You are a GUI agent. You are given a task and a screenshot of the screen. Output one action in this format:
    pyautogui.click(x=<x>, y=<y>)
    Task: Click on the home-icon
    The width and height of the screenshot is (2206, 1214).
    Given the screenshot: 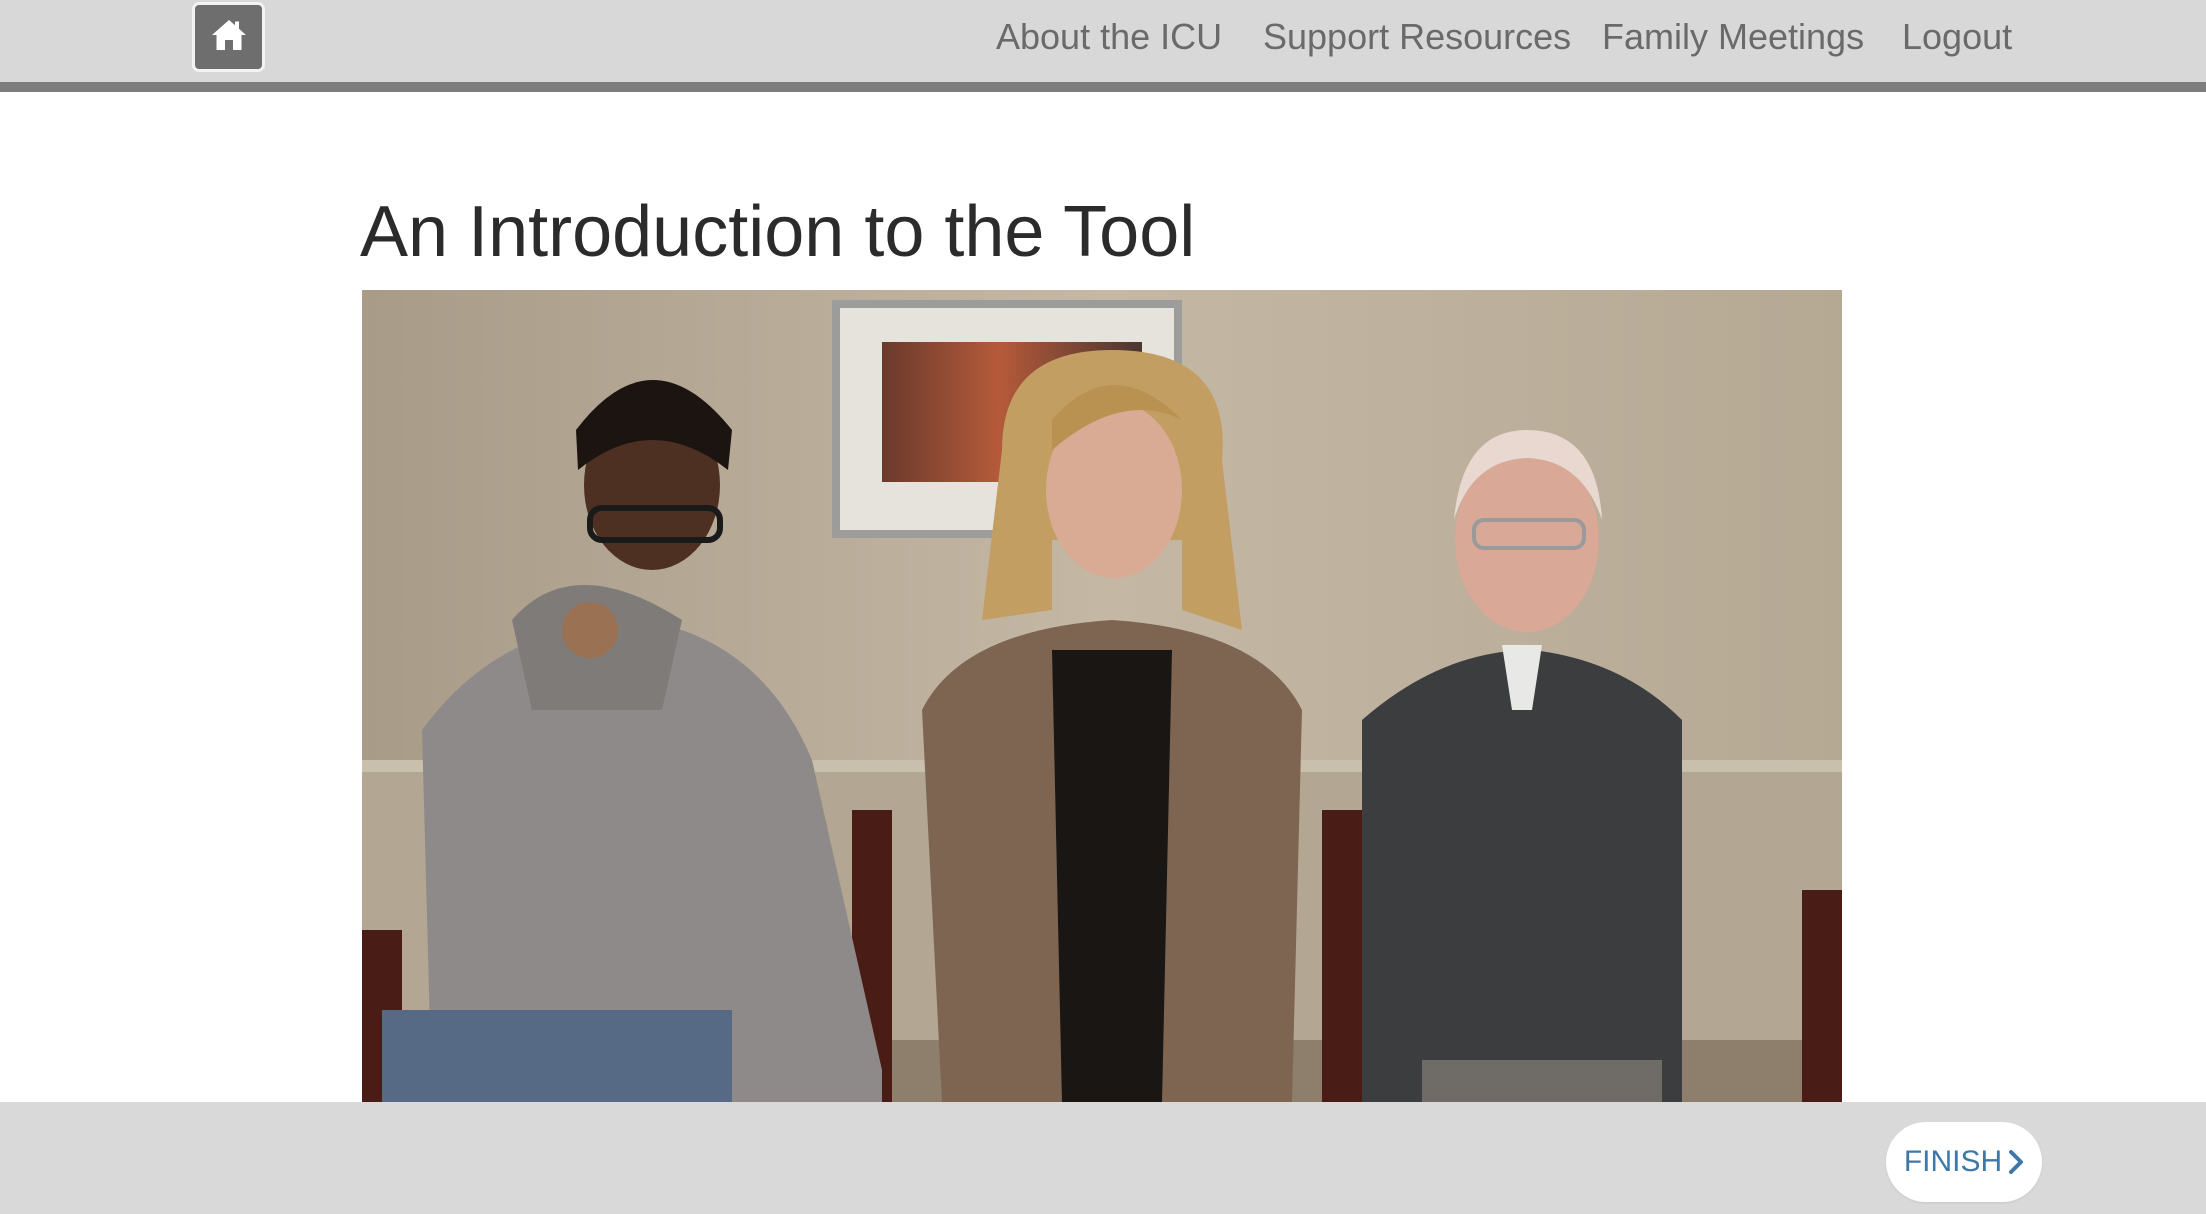 What is the action you would take?
    pyautogui.click(x=229, y=37)
    